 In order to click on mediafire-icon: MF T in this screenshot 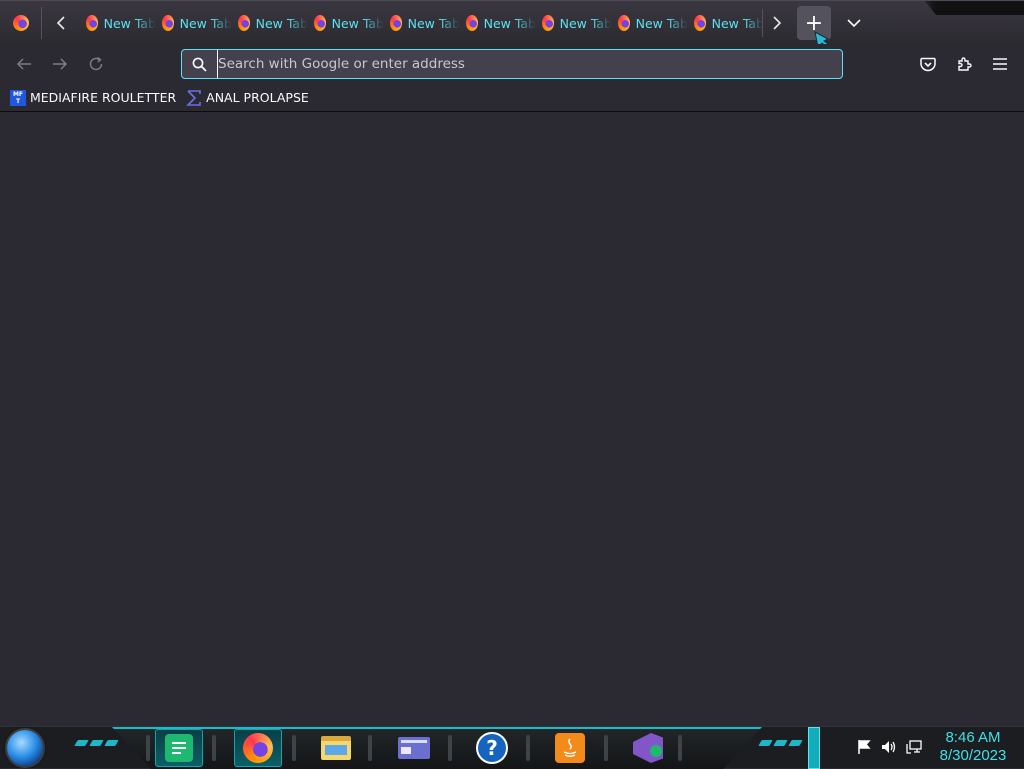, I will do `click(18, 97)`.